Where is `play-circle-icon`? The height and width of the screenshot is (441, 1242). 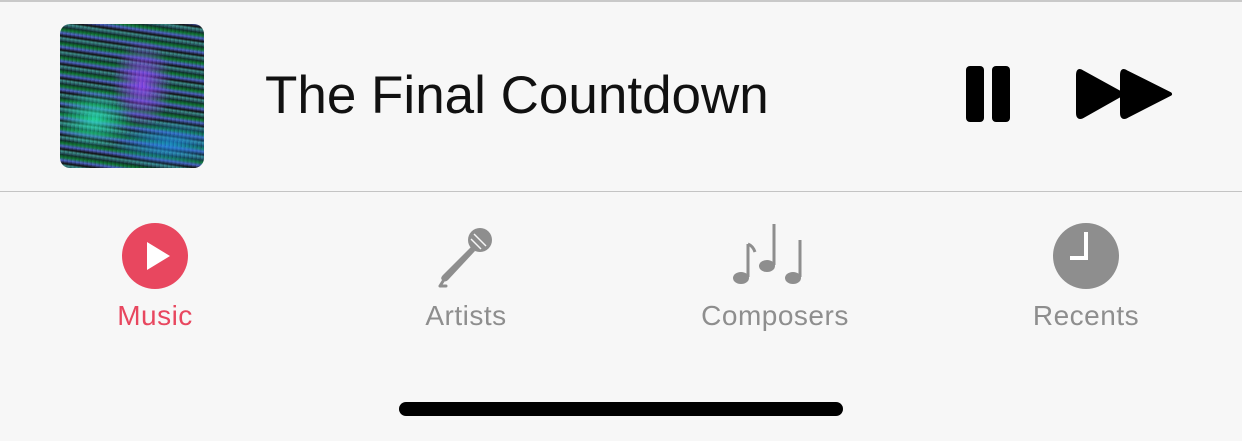 play-circle-icon is located at coordinates (155, 256).